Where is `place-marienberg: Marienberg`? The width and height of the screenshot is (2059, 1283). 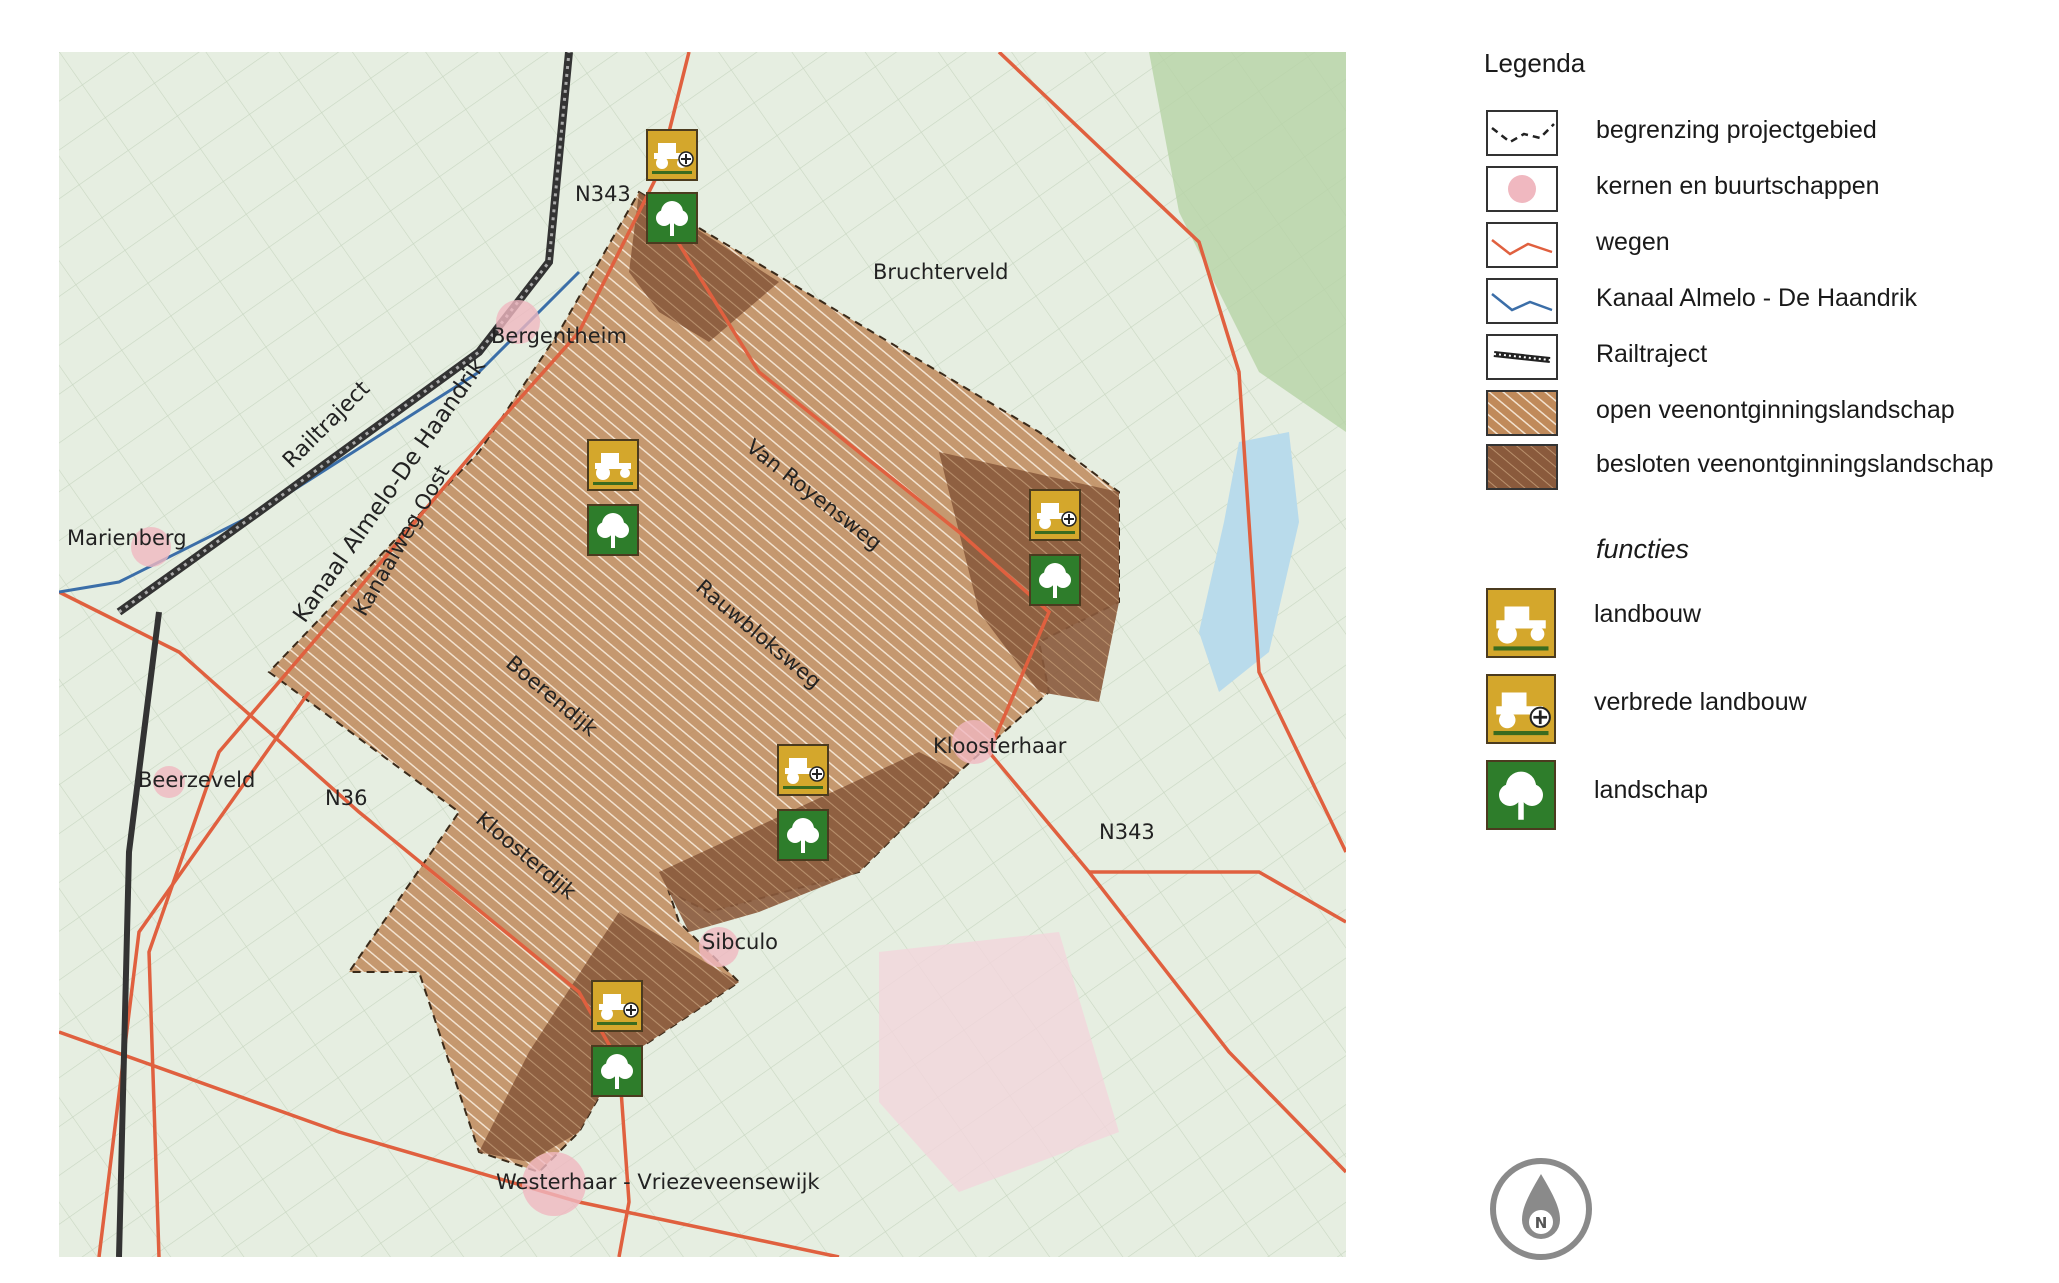 place-marienberg: Marienberg is located at coordinates (127, 538).